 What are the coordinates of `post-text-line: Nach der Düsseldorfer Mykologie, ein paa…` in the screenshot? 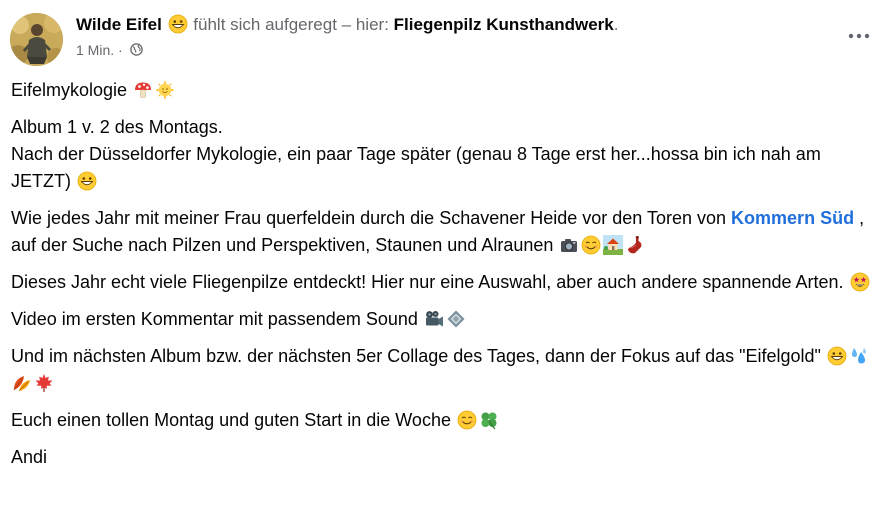 It's located at (416, 167).